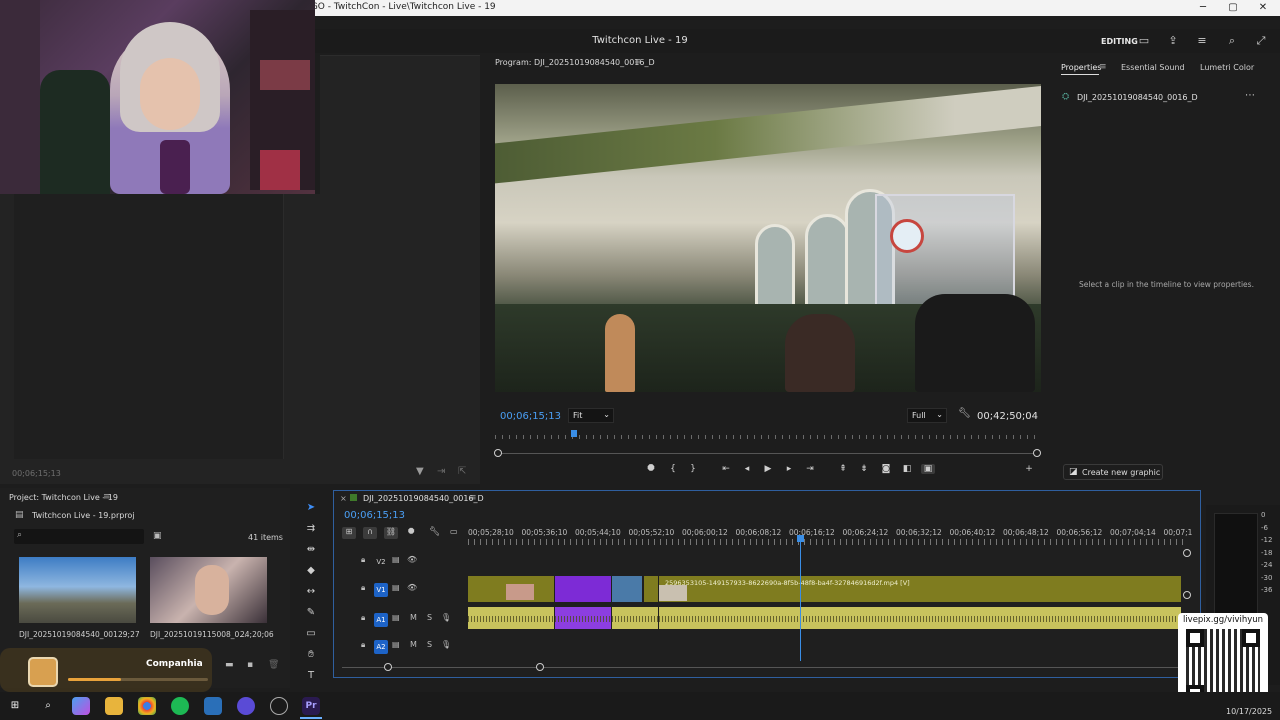 The height and width of the screenshot is (720, 1280). I want to click on workspace-mode: EDITING, so click(1119, 41).